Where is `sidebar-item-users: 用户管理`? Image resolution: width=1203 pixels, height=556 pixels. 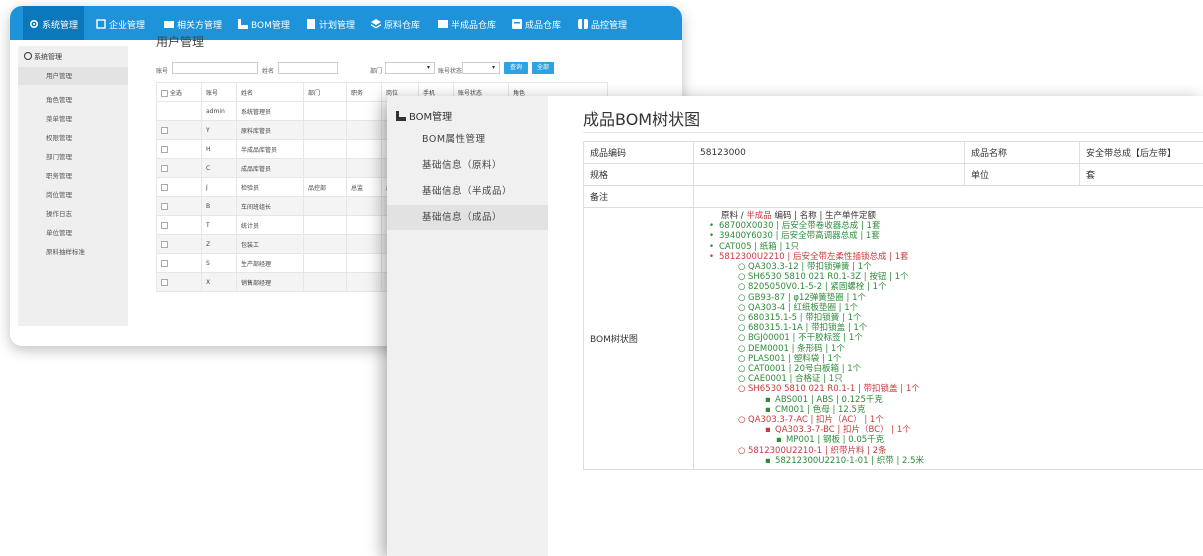
sidebar-item-users: 用户管理 is located at coordinates (73, 76).